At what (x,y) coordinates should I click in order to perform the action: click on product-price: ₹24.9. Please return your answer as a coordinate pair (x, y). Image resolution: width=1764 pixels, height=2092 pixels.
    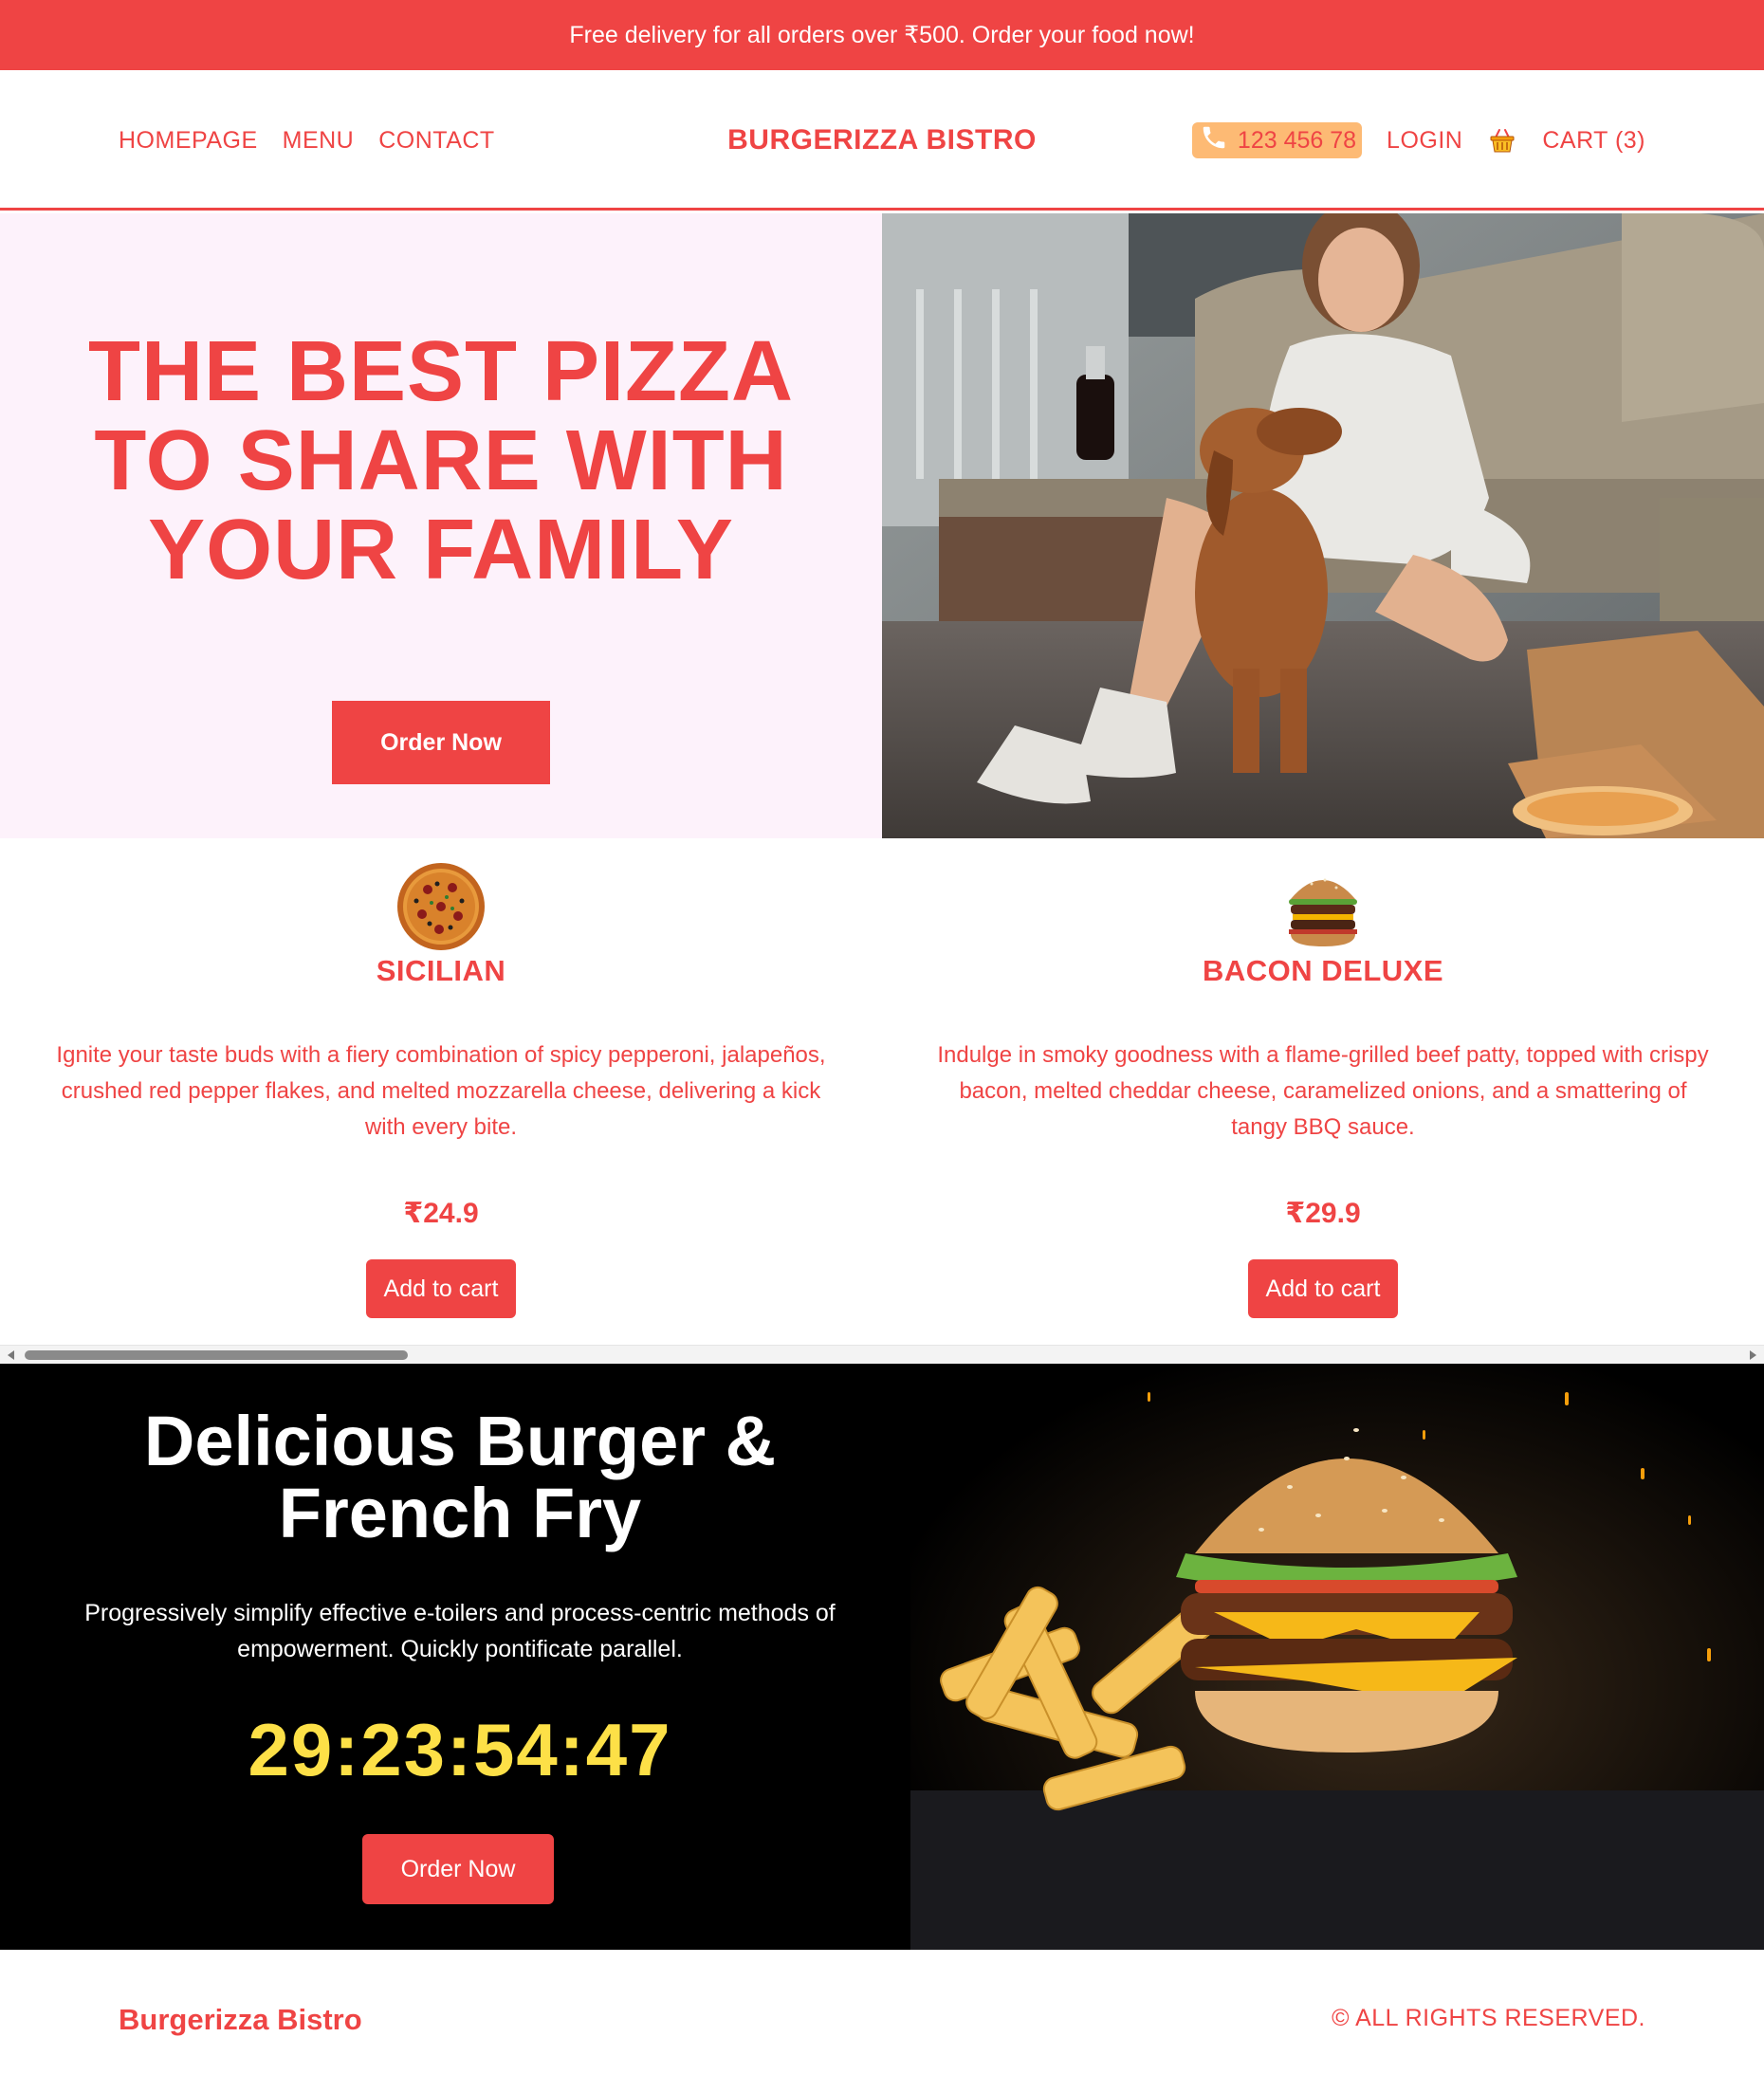
    Looking at the image, I should click on (441, 1213).